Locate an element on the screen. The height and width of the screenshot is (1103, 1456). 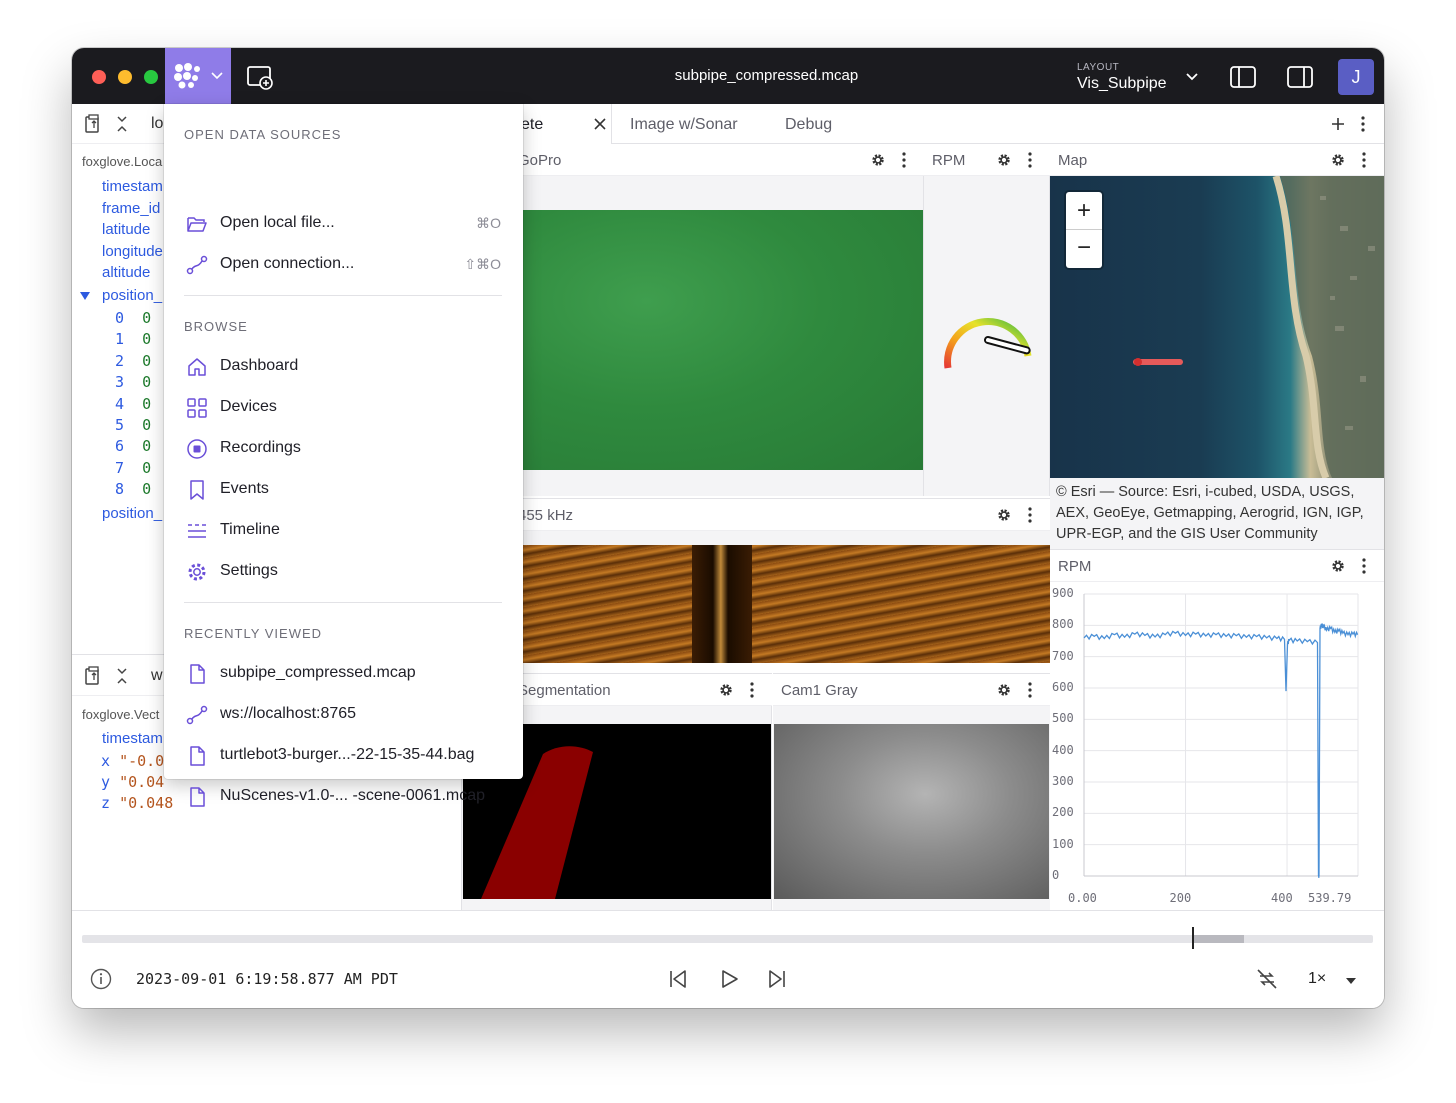
y-tick-label: 100 is located at coordinates (1063, 843).